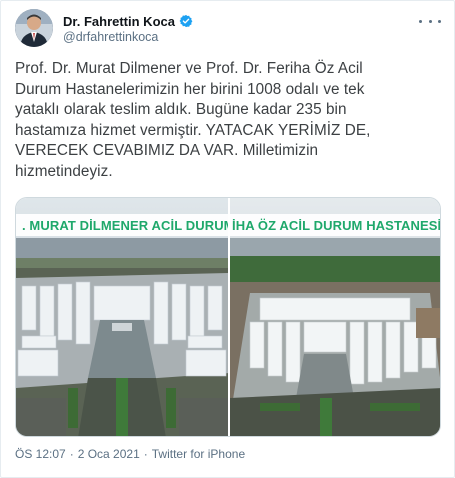  Describe the element at coordinates (229, 29) in the screenshot. I see `tweet-header: Dr. Fahrettin Koca @drfahrettinkoca` at that location.